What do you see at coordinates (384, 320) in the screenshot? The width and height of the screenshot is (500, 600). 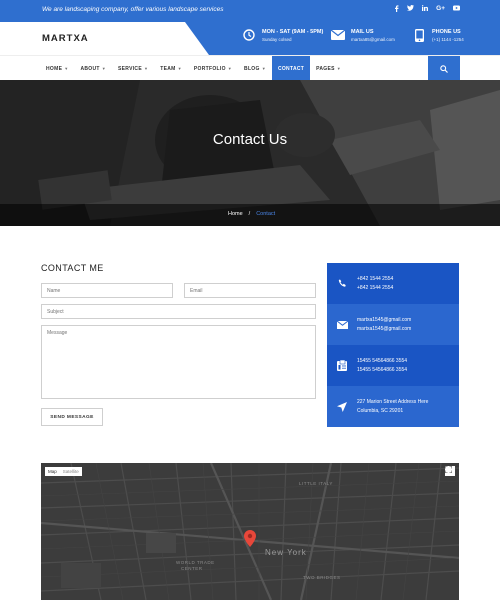 I see `email-line-1: martxa1545@gmail.com` at bounding box center [384, 320].